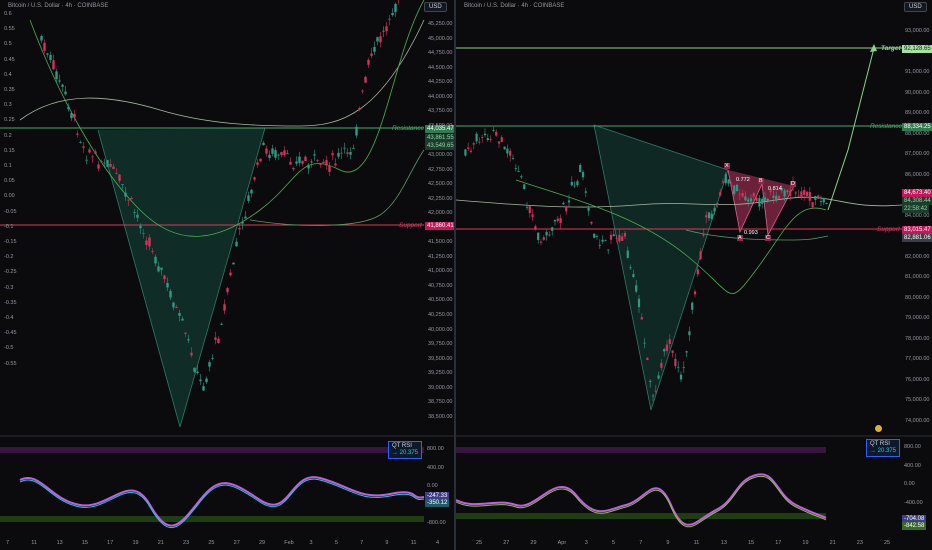 The width and height of the screenshot is (932, 550). I want to click on left-price-axis-tick: 43,750.00, so click(440, 111).